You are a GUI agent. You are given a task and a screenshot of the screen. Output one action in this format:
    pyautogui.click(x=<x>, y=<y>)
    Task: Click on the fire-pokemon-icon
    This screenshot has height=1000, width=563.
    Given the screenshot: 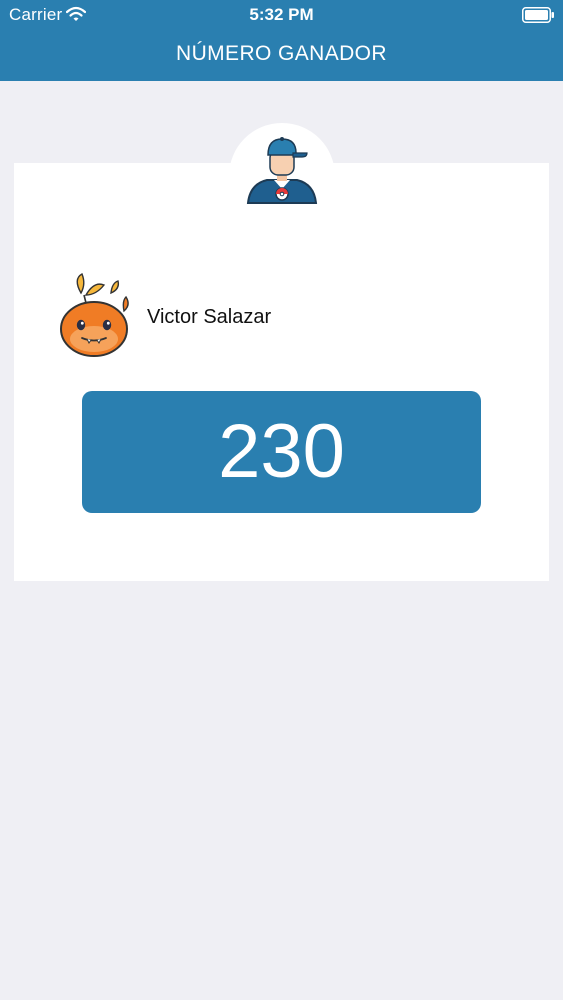 What is the action you would take?
    pyautogui.click(x=96, y=316)
    